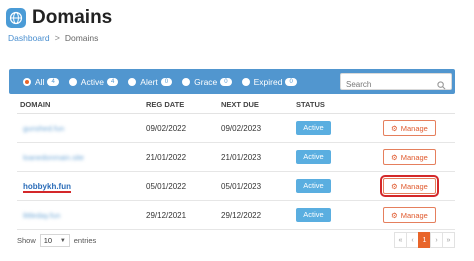  I want to click on header-next-due: NEXT DUE, so click(258, 104).